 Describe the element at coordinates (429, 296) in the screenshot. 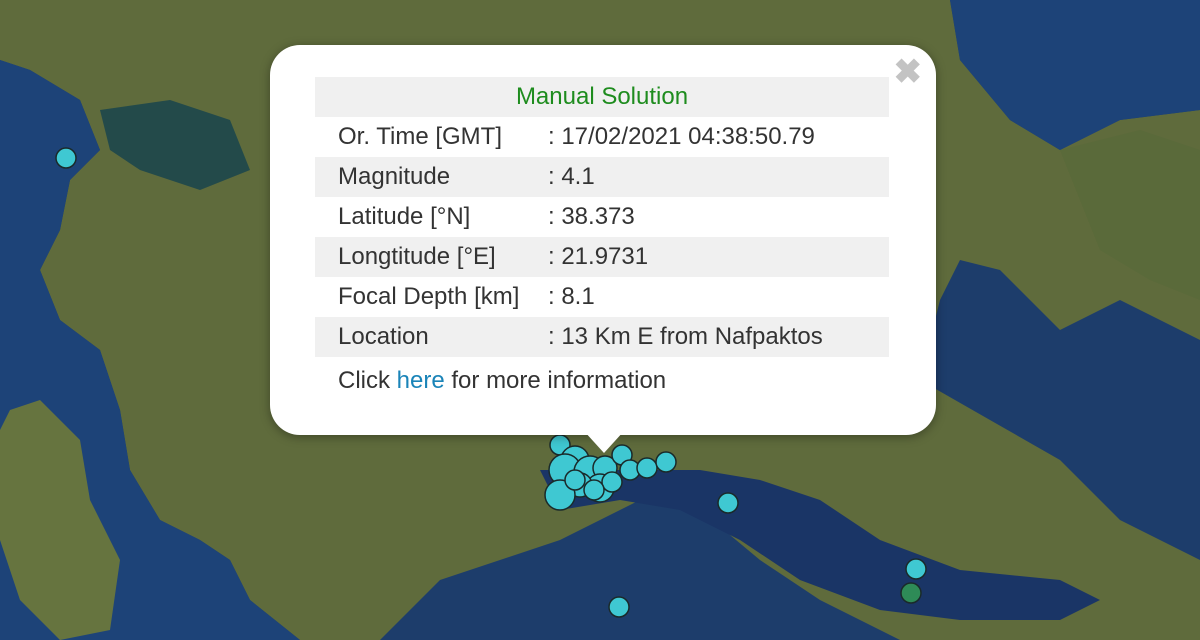

I see `row-label: Focal Depth [km]` at that location.